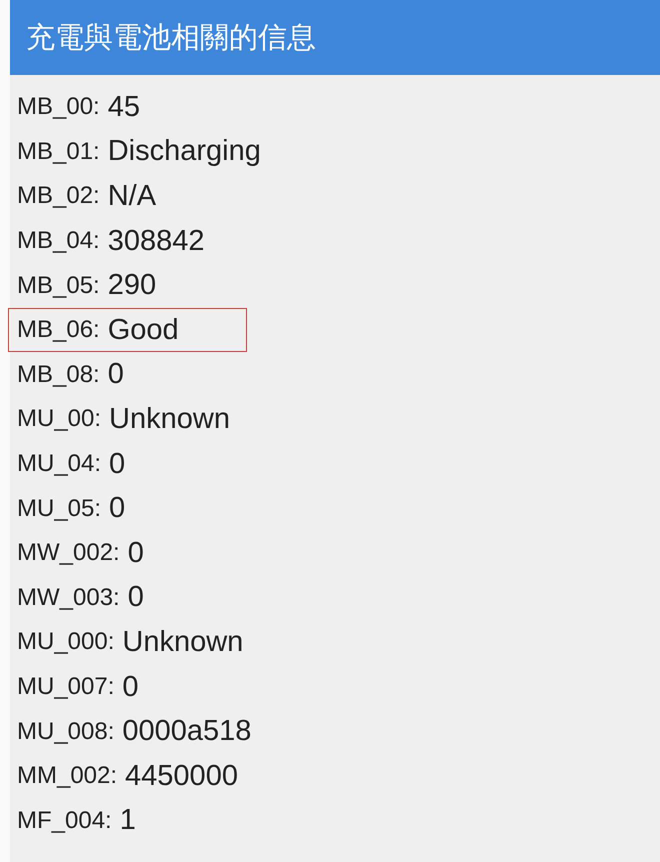 This screenshot has width=660, height=862. Describe the element at coordinates (59, 419) in the screenshot. I see `info-key: MU_00:` at that location.